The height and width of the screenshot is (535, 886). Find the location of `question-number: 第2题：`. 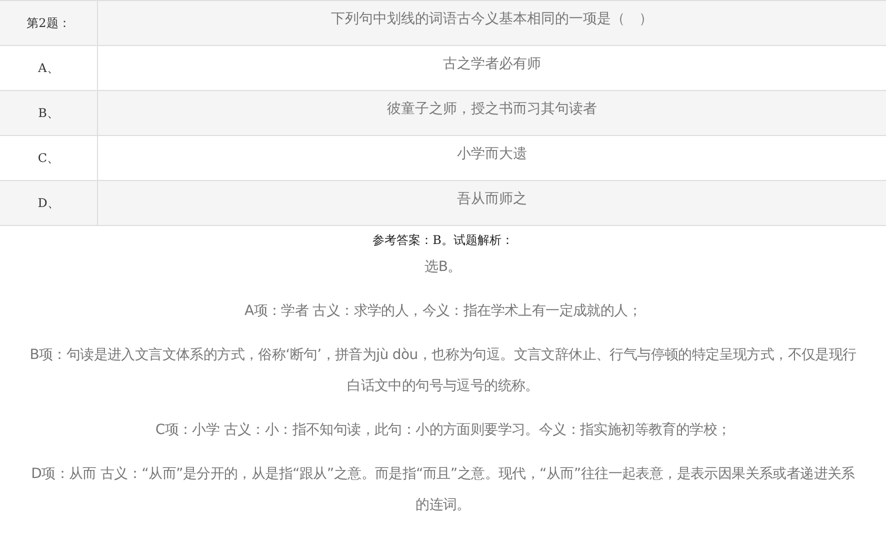

question-number: 第2题： is located at coordinates (48, 23).